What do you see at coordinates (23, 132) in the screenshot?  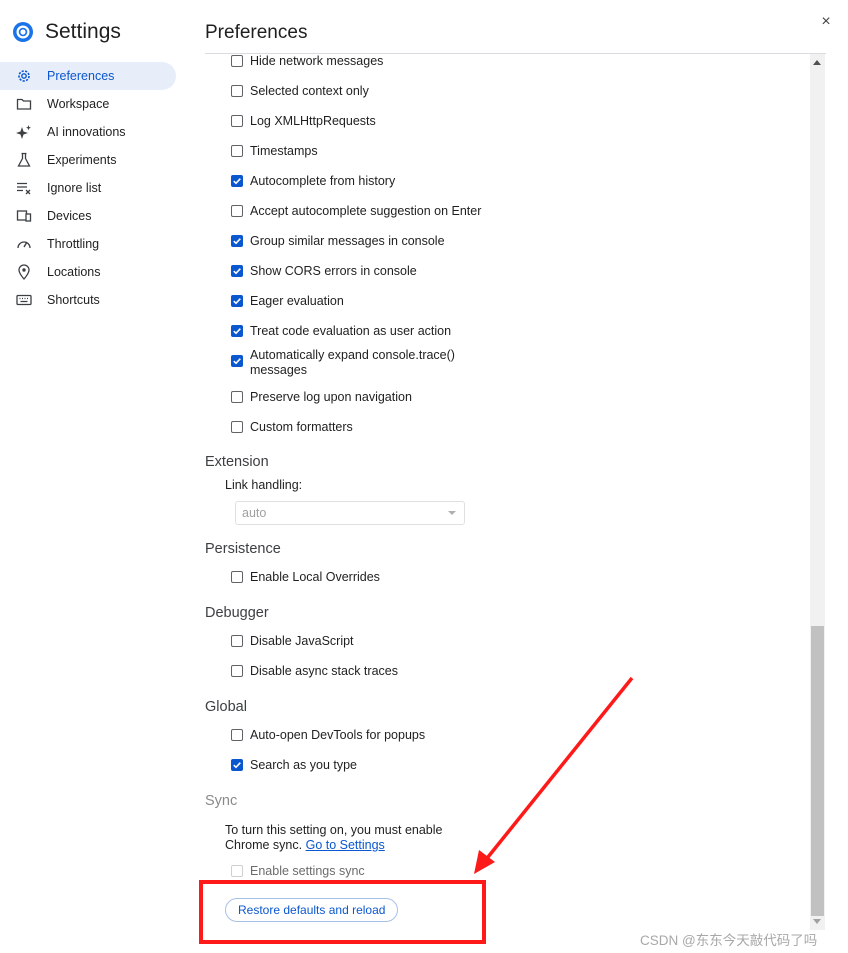 I see `sparkle-icon` at bounding box center [23, 132].